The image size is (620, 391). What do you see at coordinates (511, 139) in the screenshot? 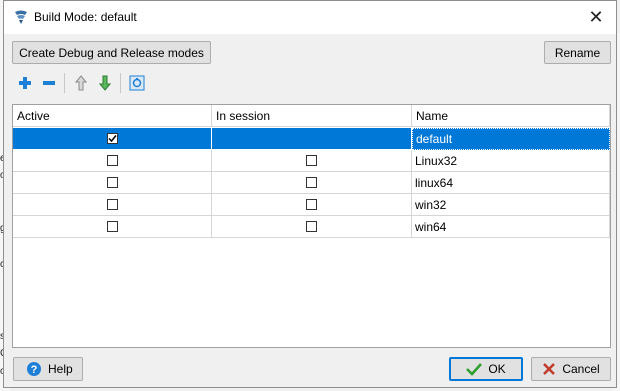
I see `name-cell: default` at bounding box center [511, 139].